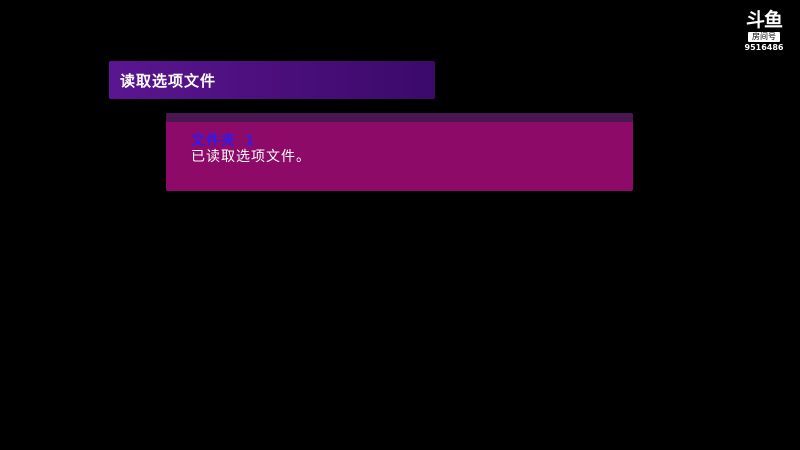 The image size is (800, 450). Describe the element at coordinates (272, 80) in the screenshot. I see `header-bar: 读取选项文件` at that location.